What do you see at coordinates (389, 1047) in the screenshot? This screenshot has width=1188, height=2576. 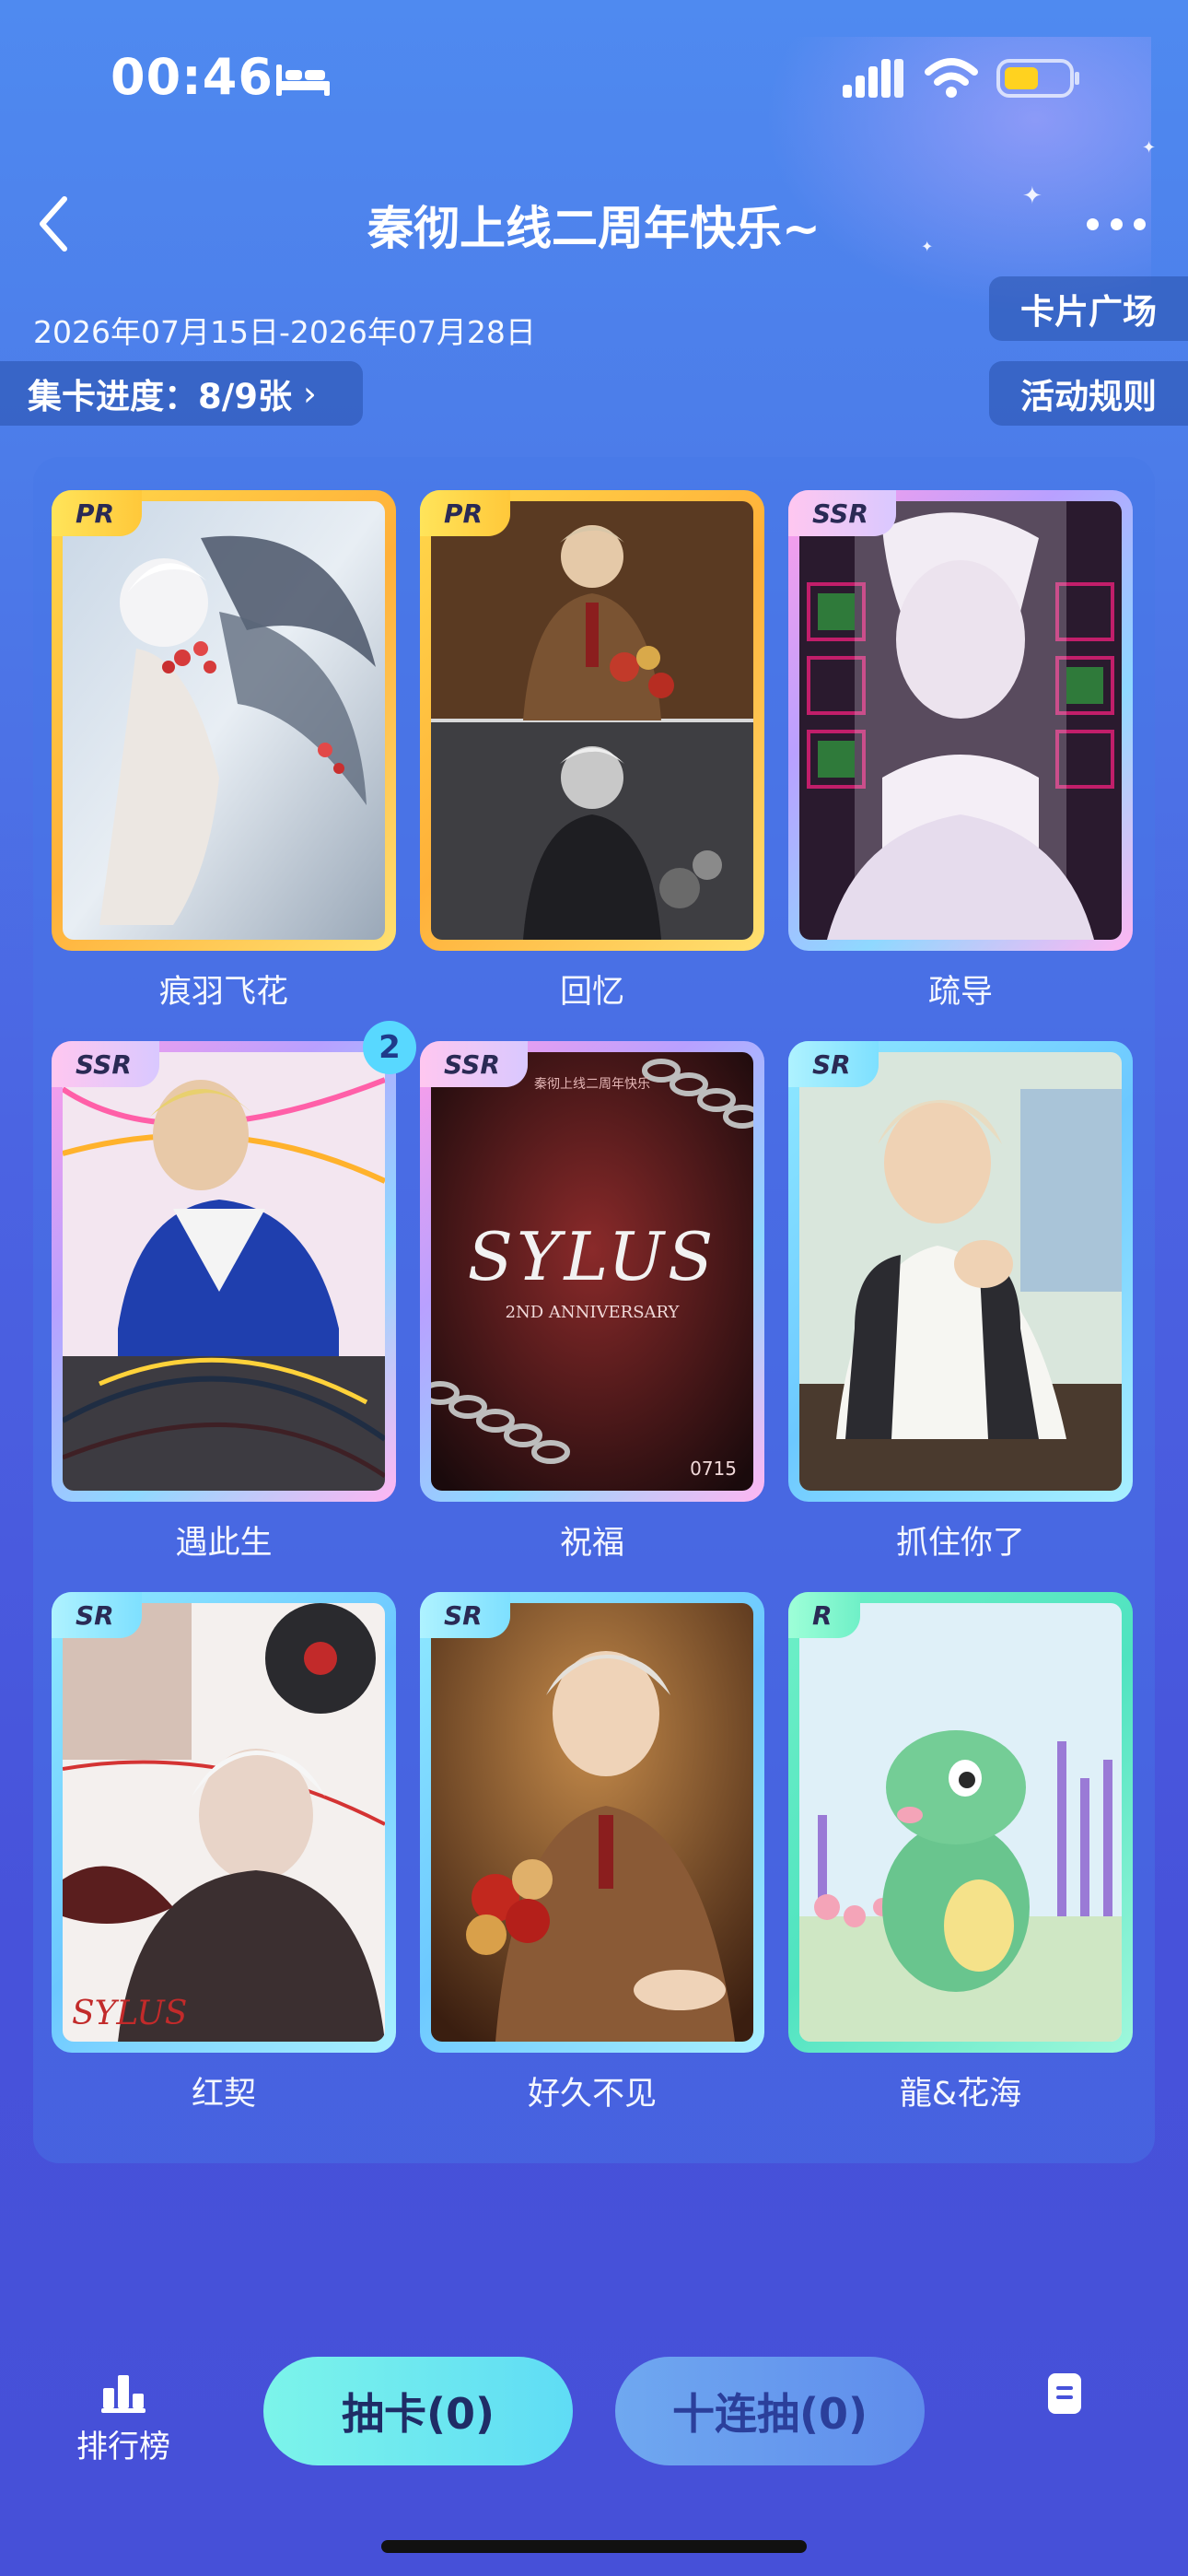 I see `duplicate-count-badge: 2` at bounding box center [389, 1047].